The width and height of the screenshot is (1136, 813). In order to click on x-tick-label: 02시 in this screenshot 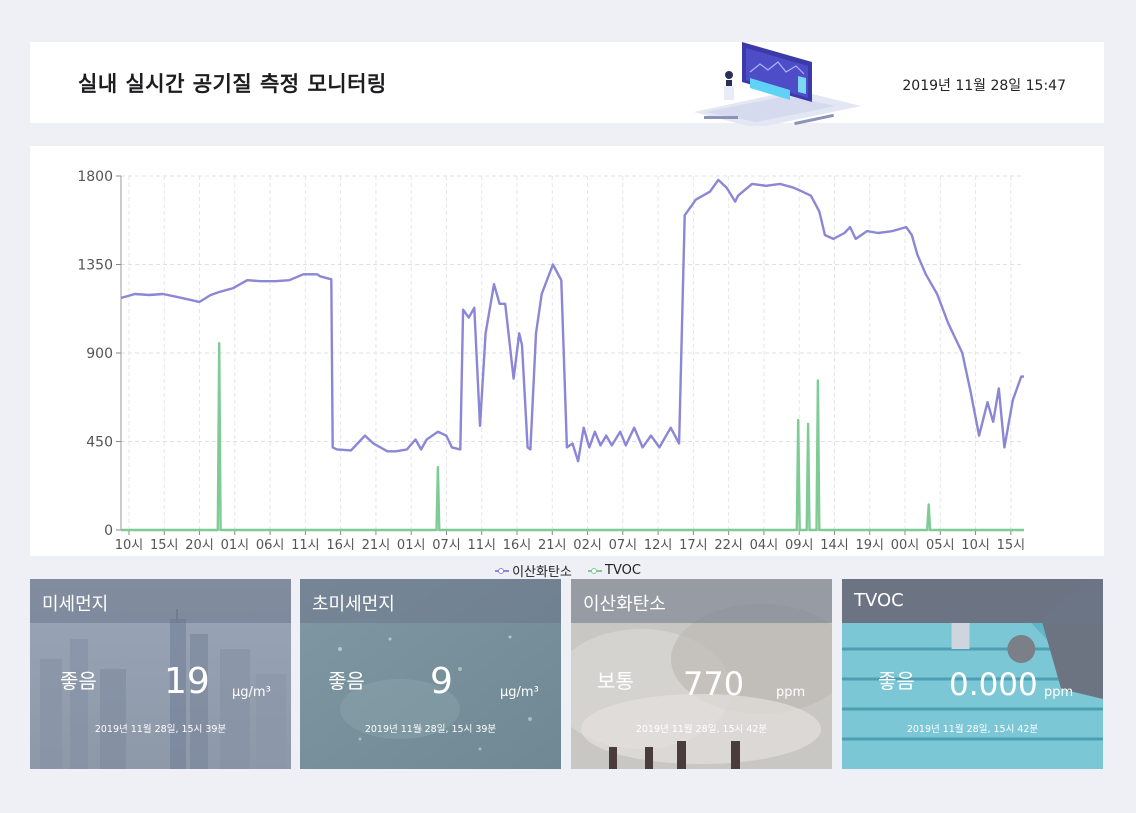, I will do `click(587, 545)`.